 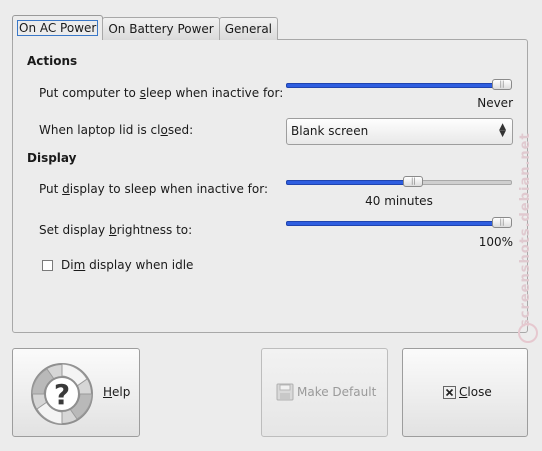 What do you see at coordinates (399, 201) in the screenshot?
I see `display-sleep-value: 40 minutes` at bounding box center [399, 201].